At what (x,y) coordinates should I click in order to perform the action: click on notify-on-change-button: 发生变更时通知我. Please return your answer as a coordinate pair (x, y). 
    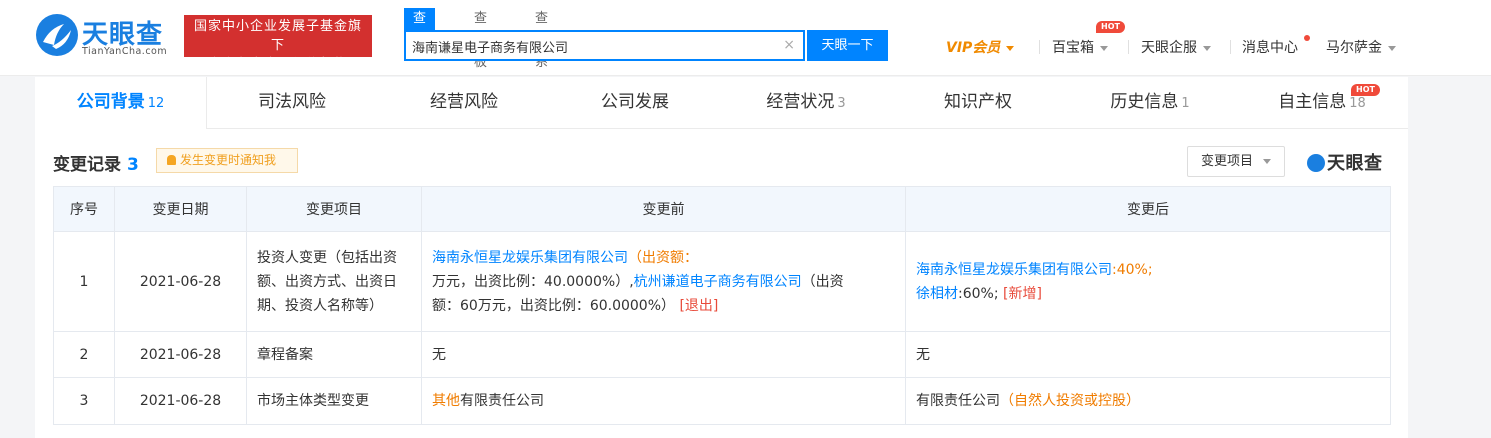
    Looking at the image, I should click on (227, 160).